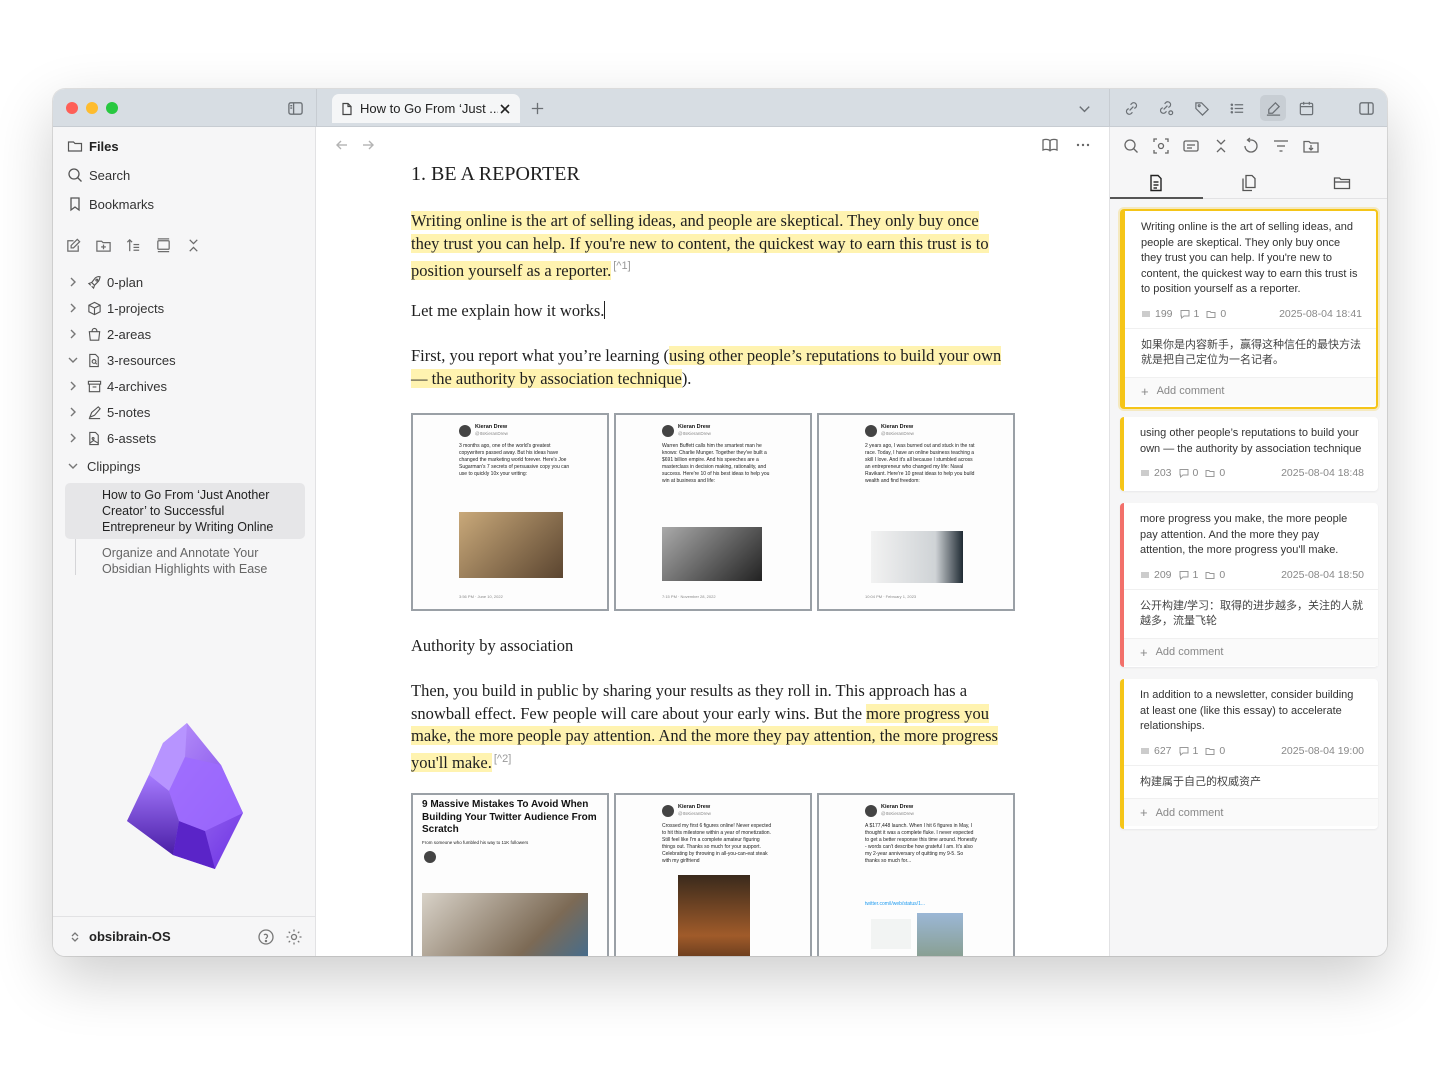  What do you see at coordinates (1191, 146) in the screenshot?
I see `card-view-icon` at bounding box center [1191, 146].